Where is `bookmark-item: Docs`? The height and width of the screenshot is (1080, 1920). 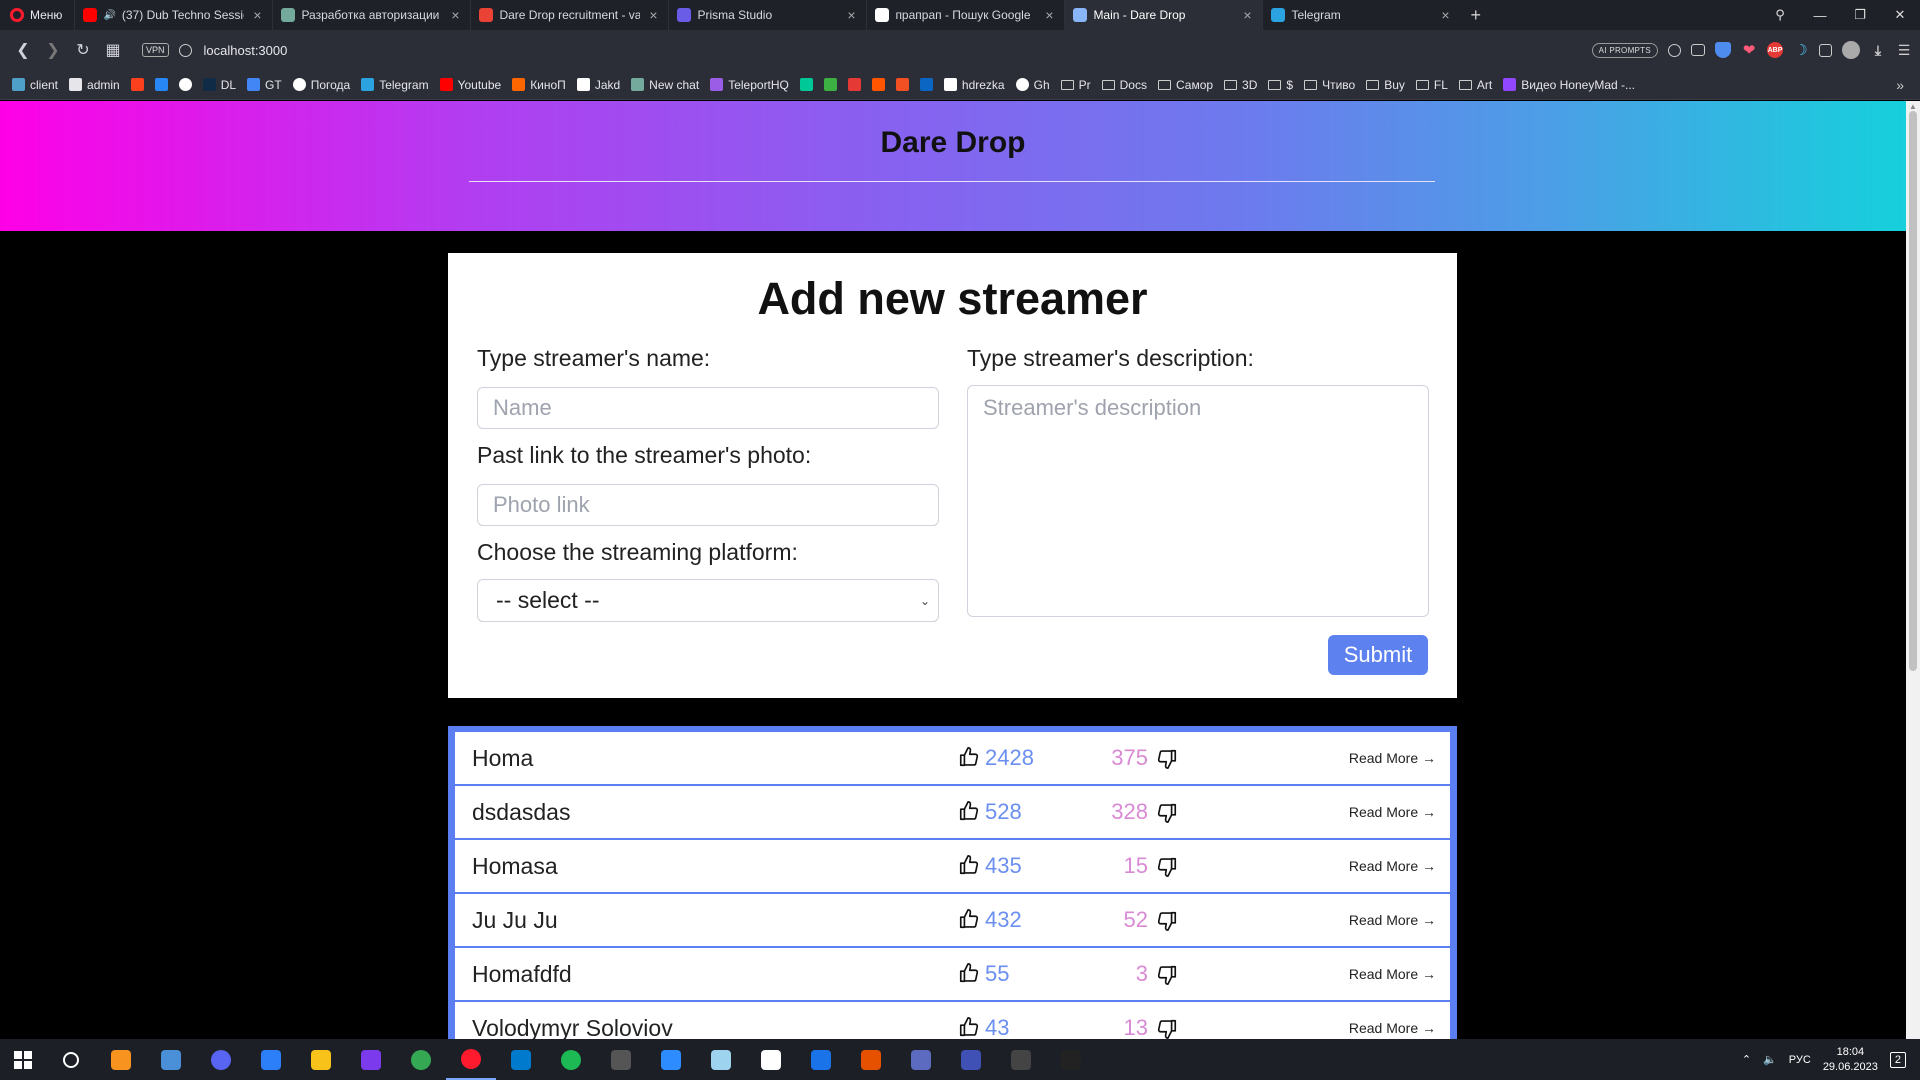 bookmark-item: Docs is located at coordinates (1124, 85).